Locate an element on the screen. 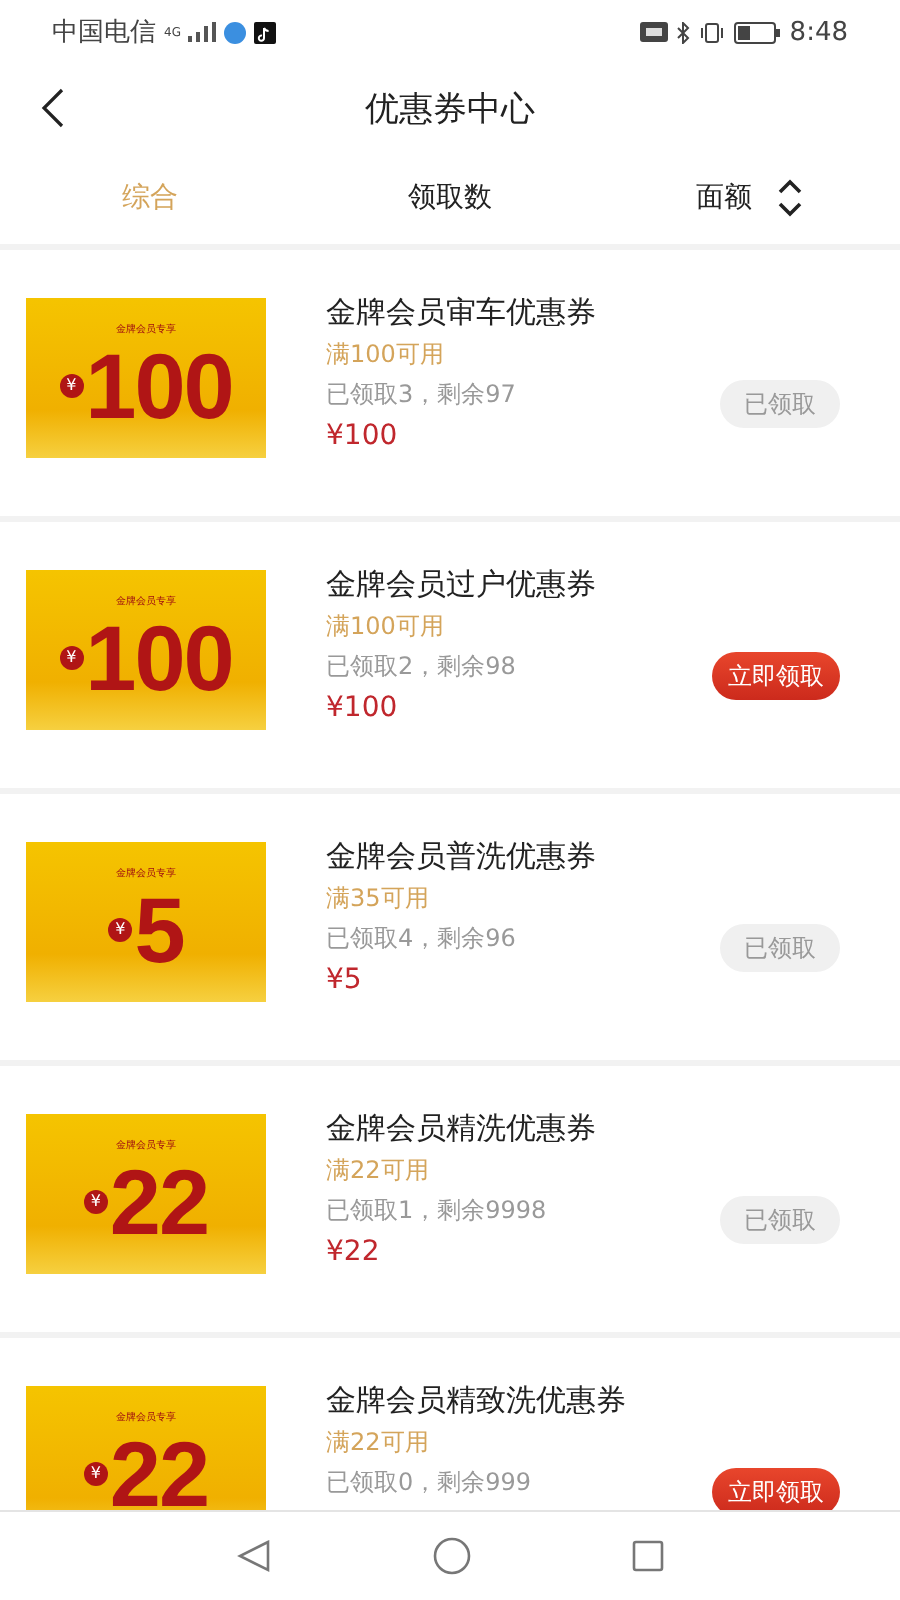 The width and height of the screenshot is (900, 1600). coupon-title: 金牌会员普洗优惠券 is located at coordinates (462, 857).